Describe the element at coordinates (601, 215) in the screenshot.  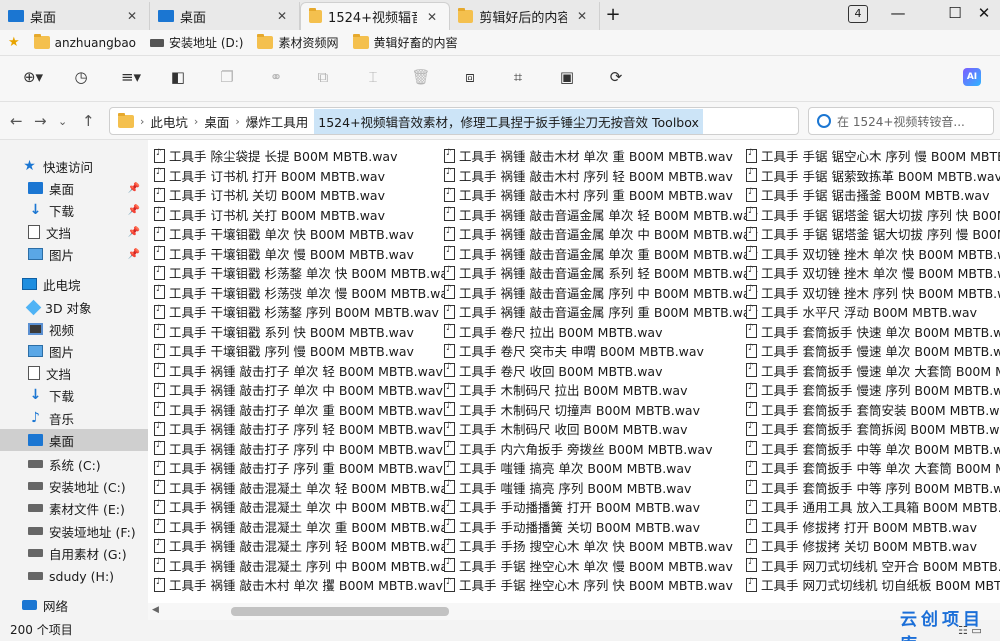
I see `file-item: 工具手 祸锺 敲击音逼金属 单次 轻 B00M MBTB.wav` at that location.